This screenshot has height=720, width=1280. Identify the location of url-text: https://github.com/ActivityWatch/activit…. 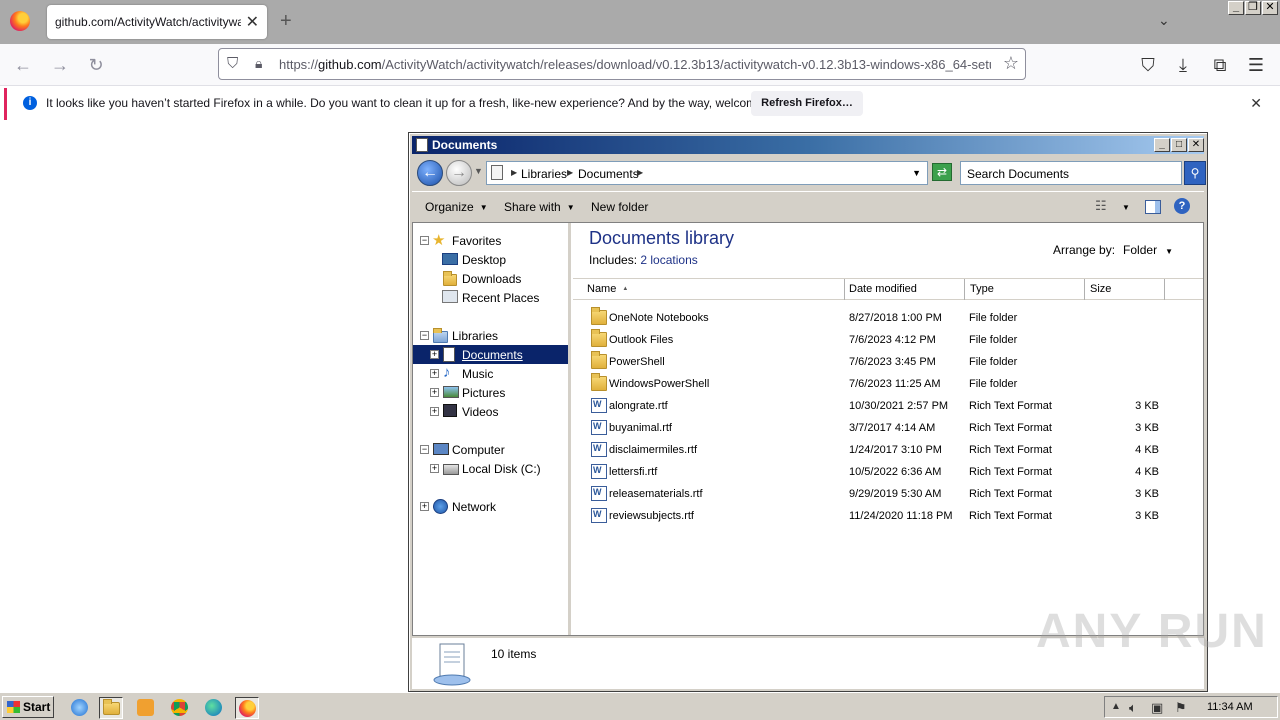
(635, 64).